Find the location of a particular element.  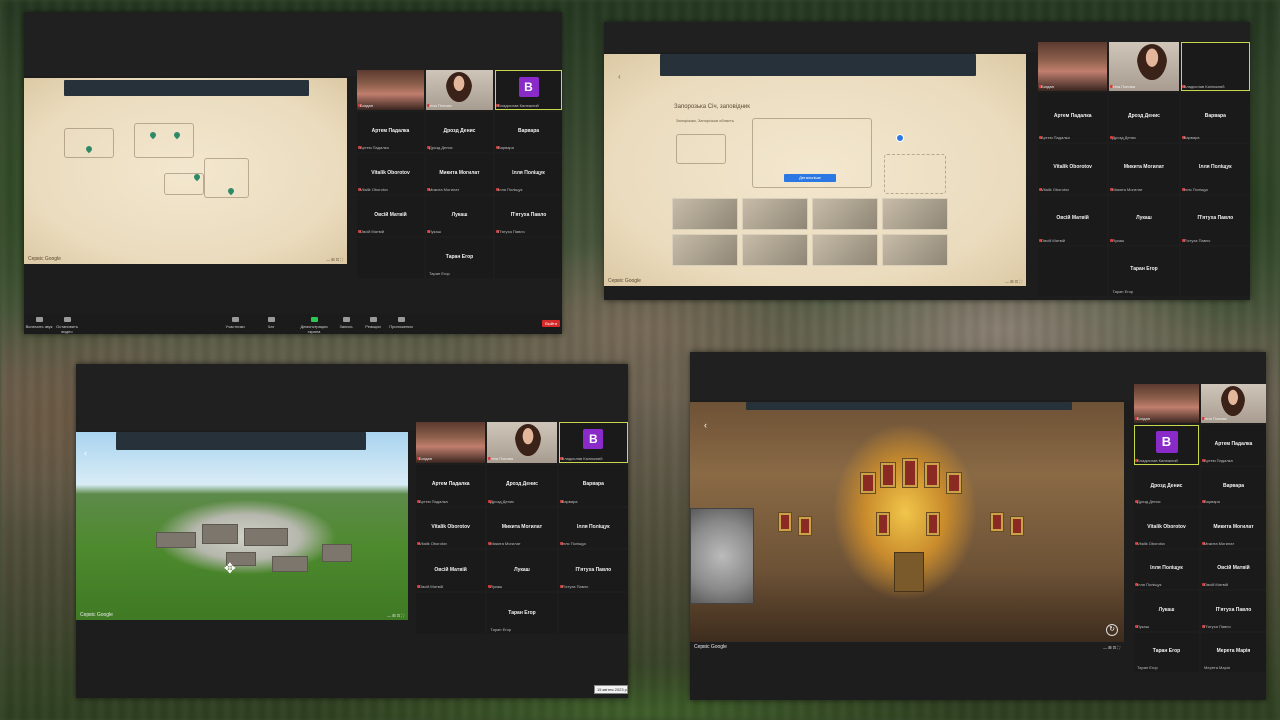

reactions-button: Реакции is located at coordinates (373, 323).